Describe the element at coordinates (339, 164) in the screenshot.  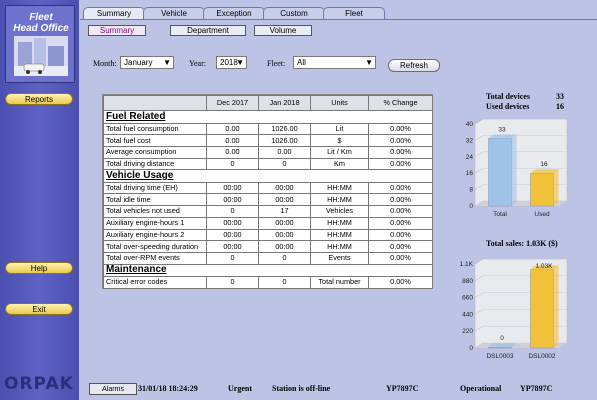
I see `table-cell: Km` at that location.